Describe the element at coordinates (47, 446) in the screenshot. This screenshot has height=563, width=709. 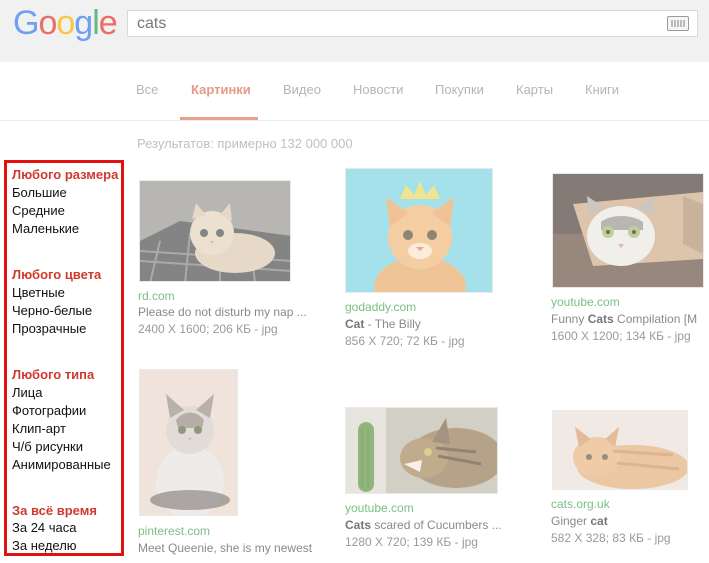
I see `filter-type-lineart: Ч/б рисунки` at that location.